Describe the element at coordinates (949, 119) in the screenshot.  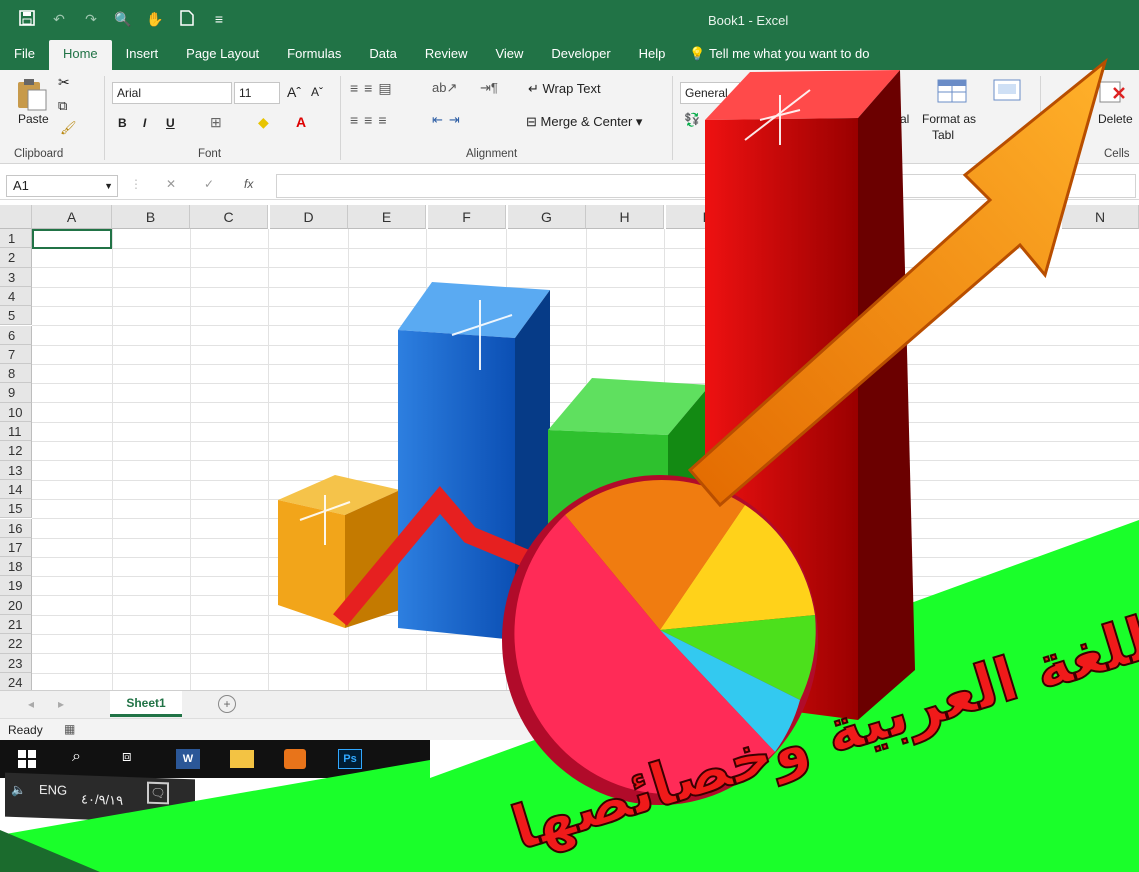
I see `format-as-table-button: Format as` at that location.